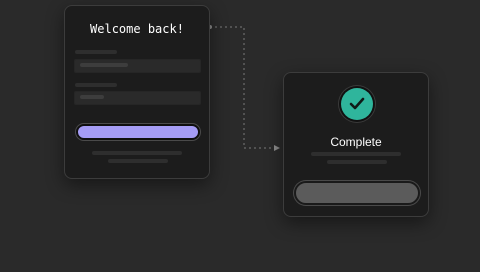 This screenshot has width=480, height=272. I want to click on password-field, so click(137, 98).